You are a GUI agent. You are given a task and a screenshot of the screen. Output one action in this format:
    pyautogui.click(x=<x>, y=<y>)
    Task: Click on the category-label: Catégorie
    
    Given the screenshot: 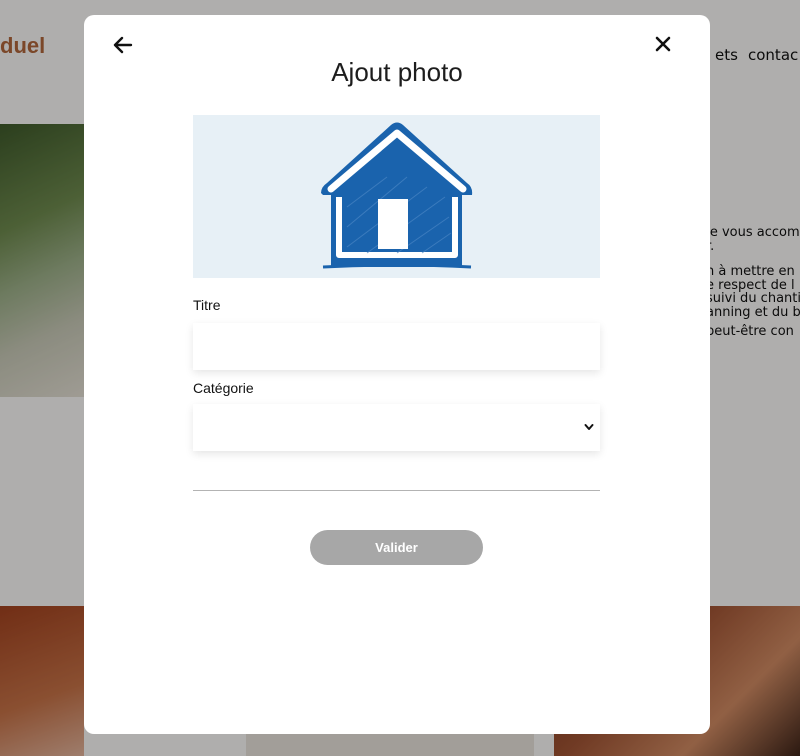 What is the action you would take?
    pyautogui.click(x=223, y=388)
    